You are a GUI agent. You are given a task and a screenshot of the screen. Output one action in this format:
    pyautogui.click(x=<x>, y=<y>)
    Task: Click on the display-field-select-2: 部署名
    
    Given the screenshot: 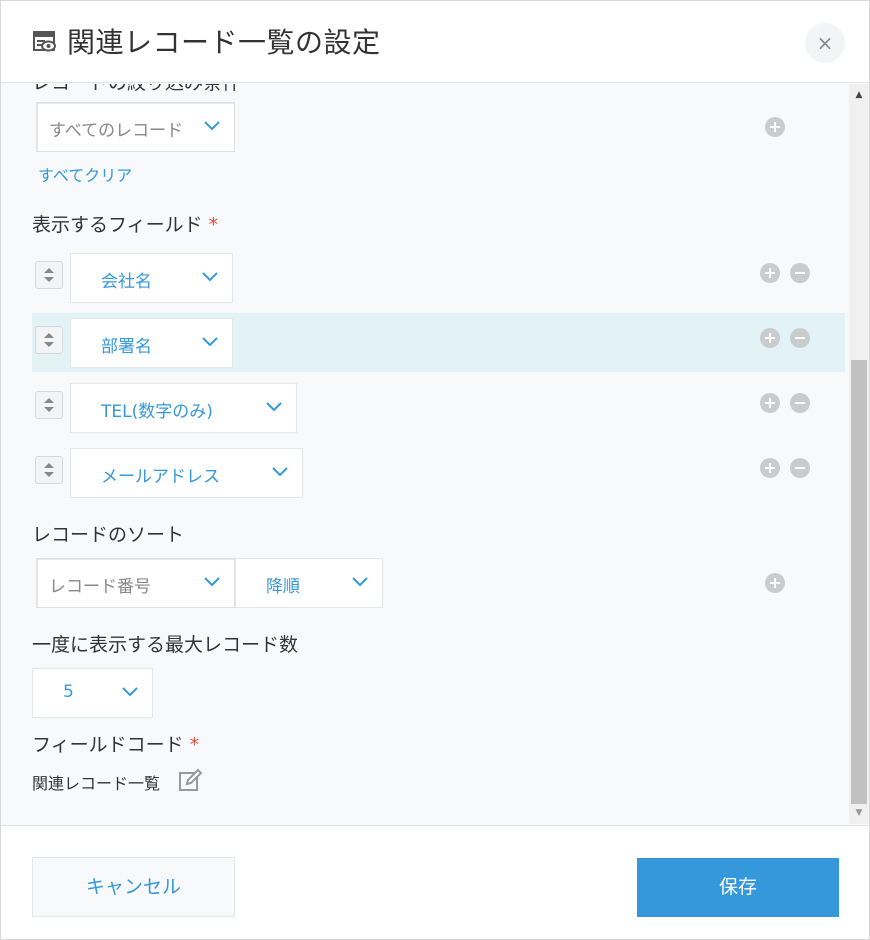 What is the action you would take?
    pyautogui.click(x=151, y=343)
    